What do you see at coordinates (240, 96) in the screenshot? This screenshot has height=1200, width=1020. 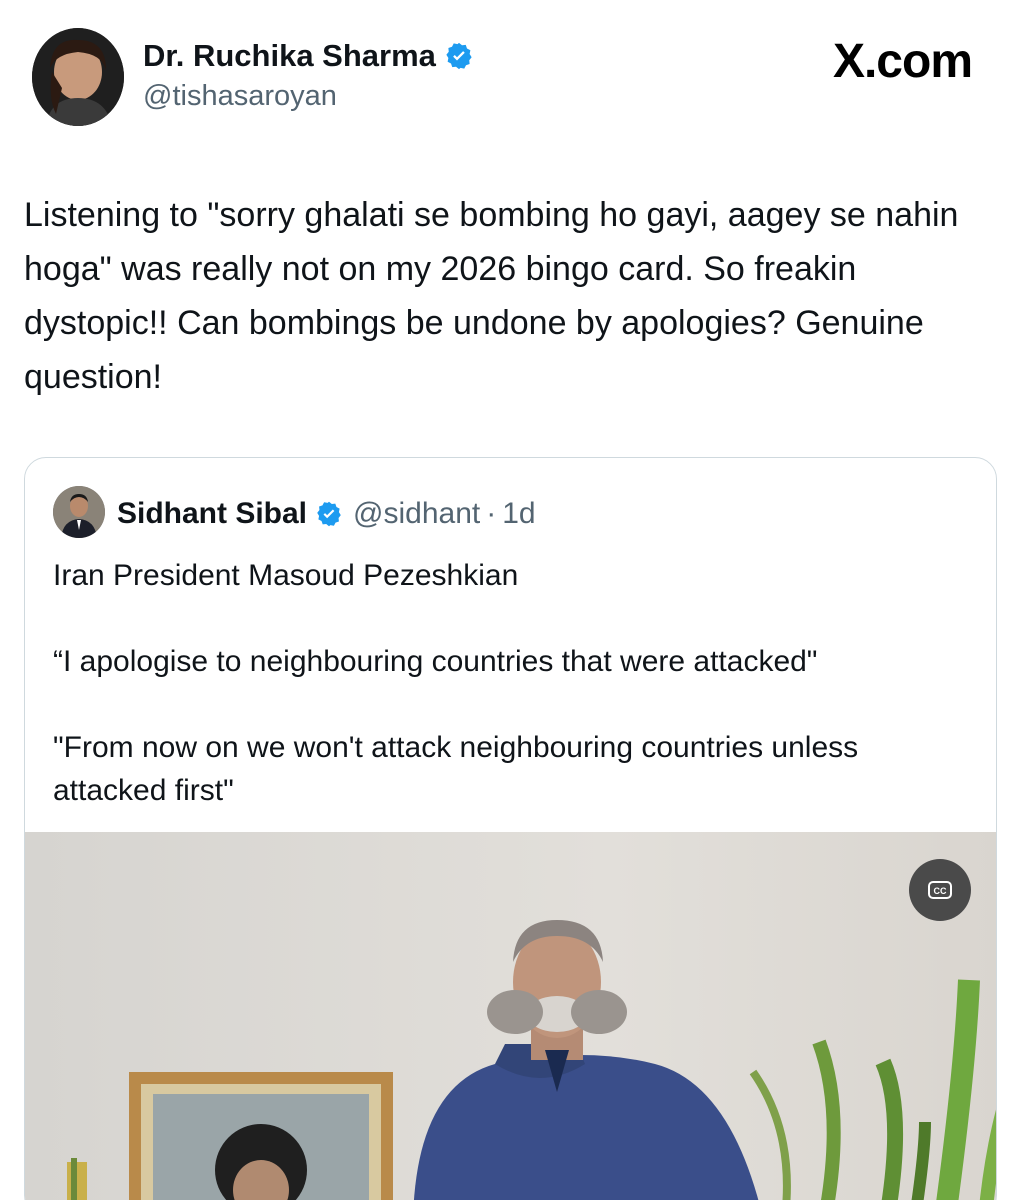 I see `author-handle: @tishasaroyan` at bounding box center [240, 96].